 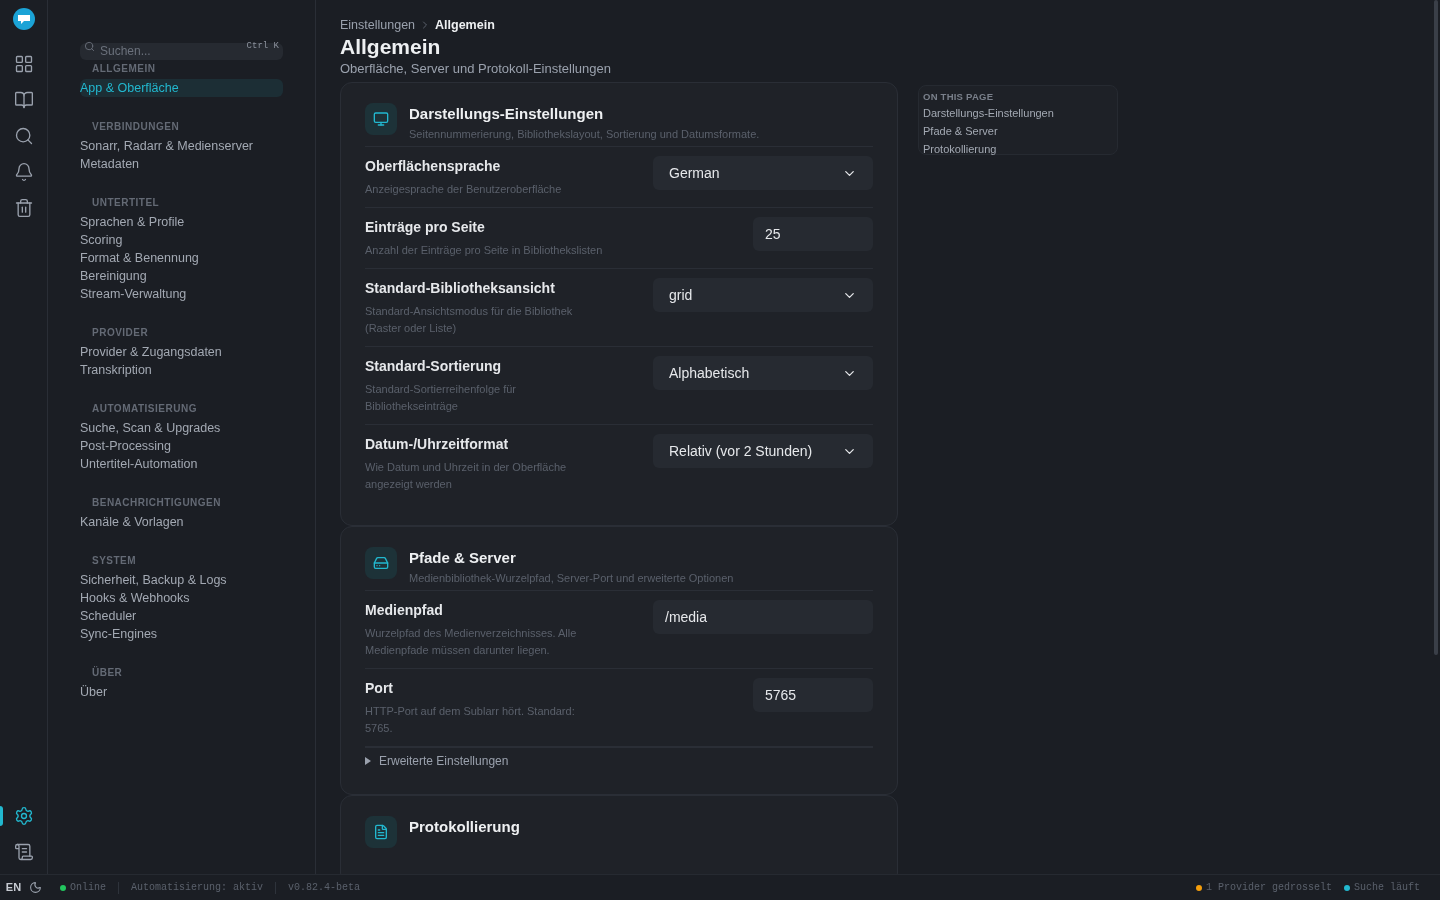 What do you see at coordinates (23, 208) in the screenshot?
I see `trash-icon` at bounding box center [23, 208].